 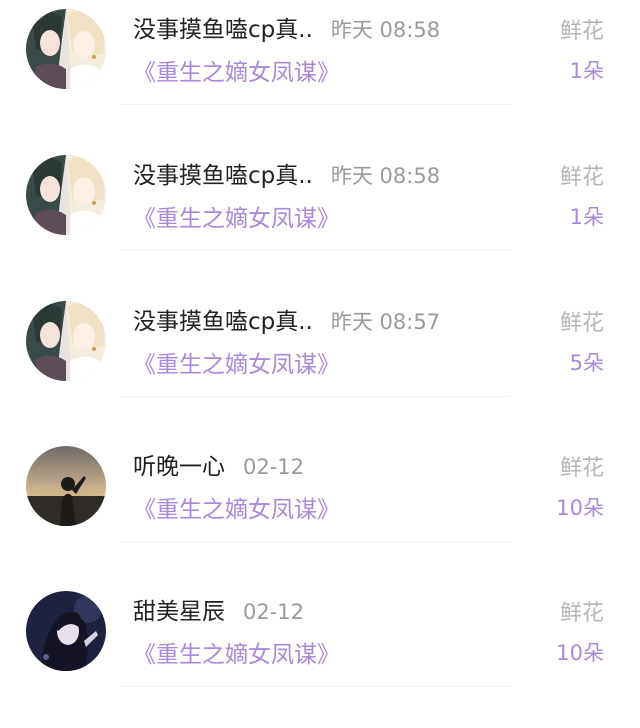 What do you see at coordinates (385, 322) in the screenshot?
I see `timestamp: 昨天 08:57` at bounding box center [385, 322].